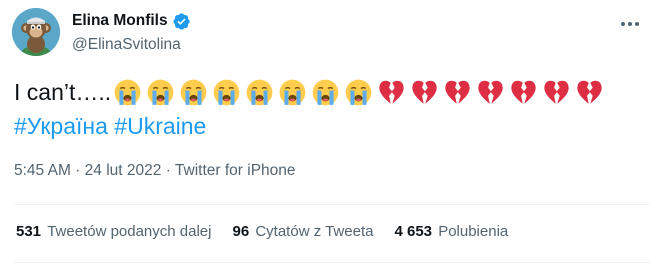 Image resolution: width=664 pixels, height=265 pixels. Describe the element at coordinates (129, 231) in the screenshot. I see `retweets-label: Tweetów podanych dalej` at that location.